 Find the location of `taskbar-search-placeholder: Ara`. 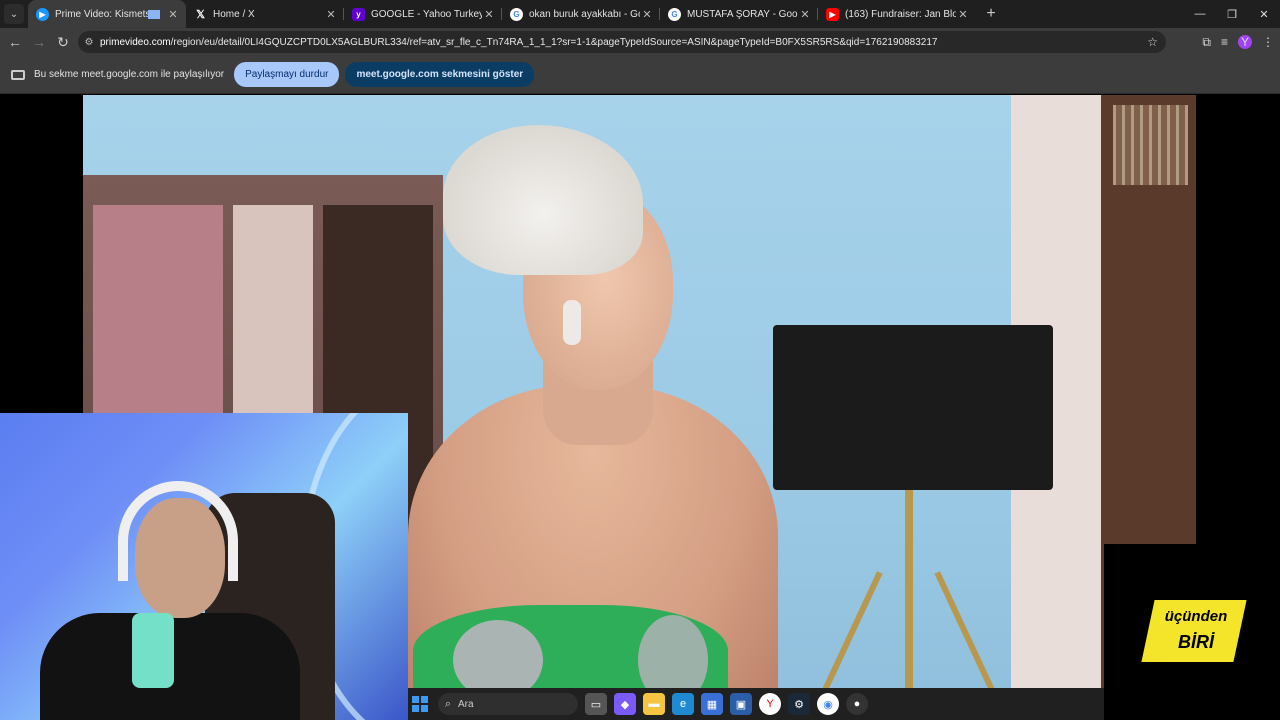

taskbar-search-placeholder: Ara is located at coordinates (466, 704).